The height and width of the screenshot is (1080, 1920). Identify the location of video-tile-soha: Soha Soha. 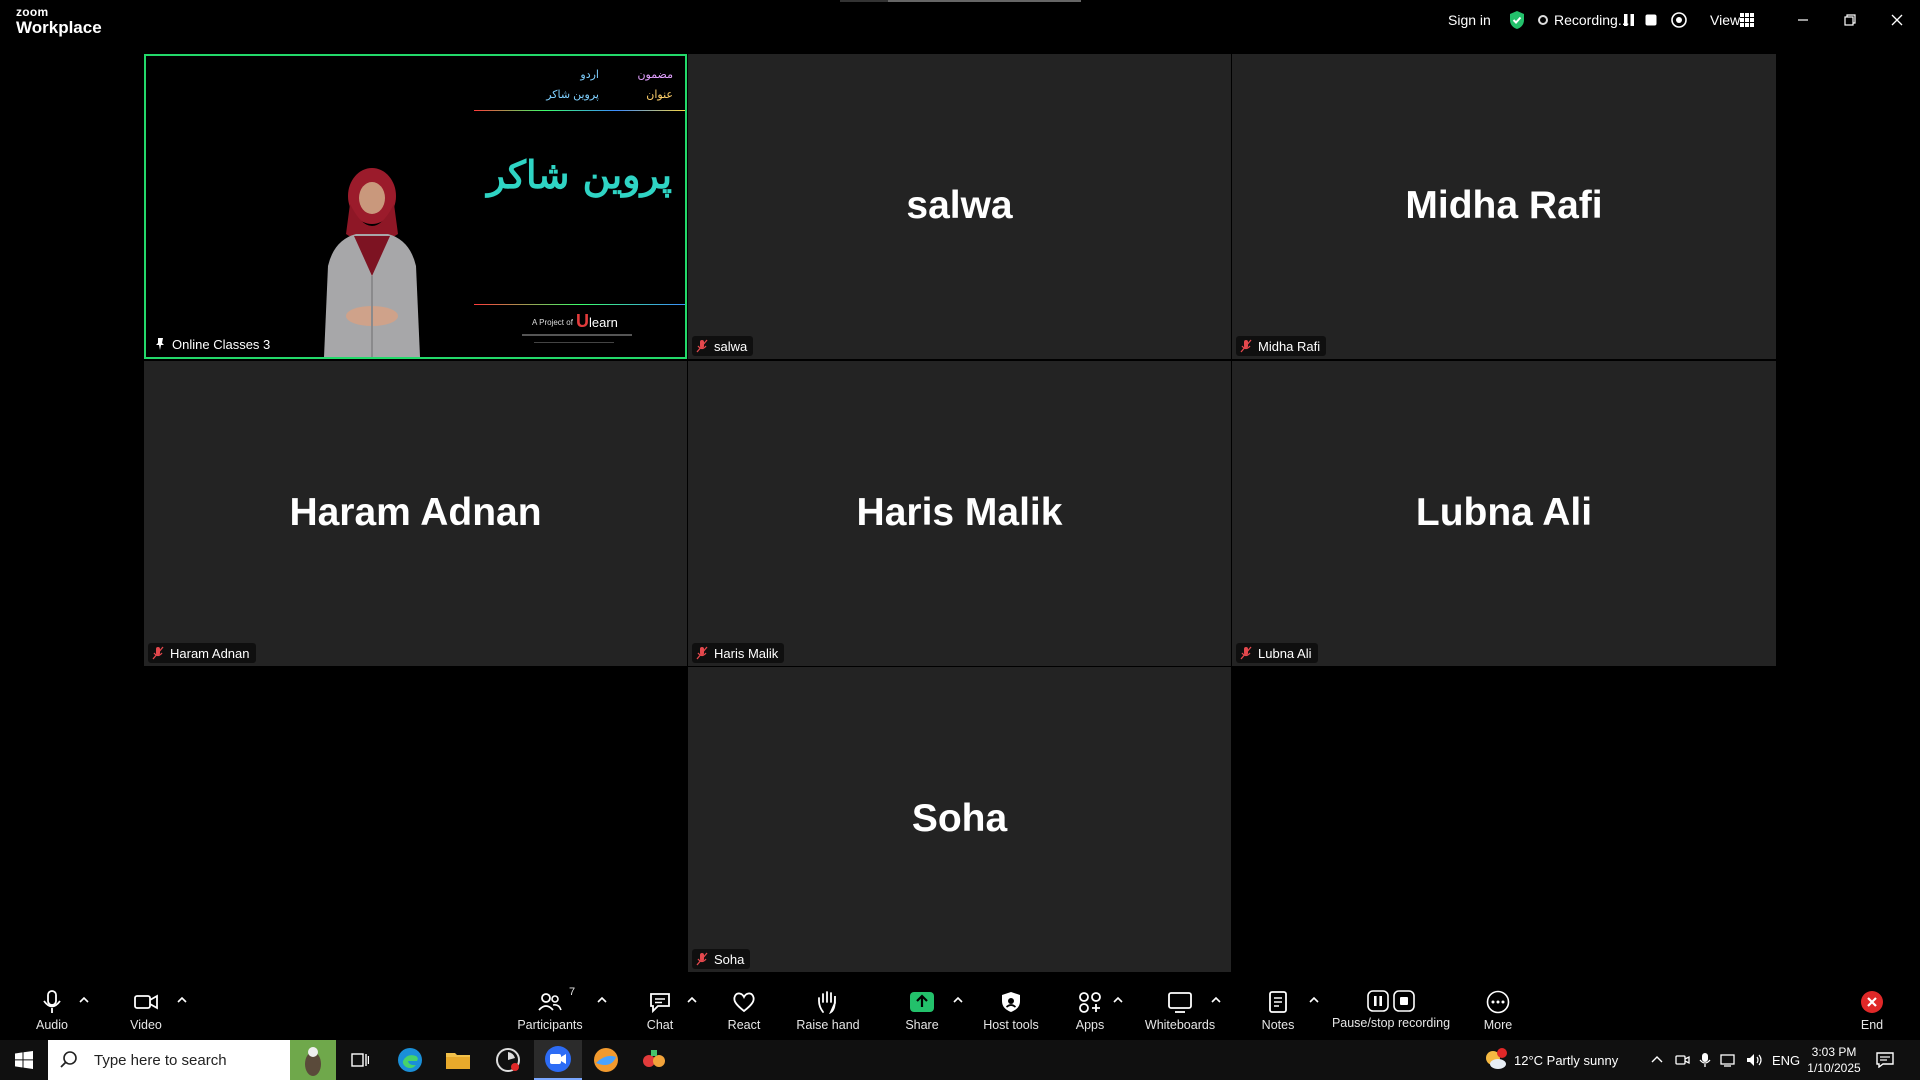
(959, 819).